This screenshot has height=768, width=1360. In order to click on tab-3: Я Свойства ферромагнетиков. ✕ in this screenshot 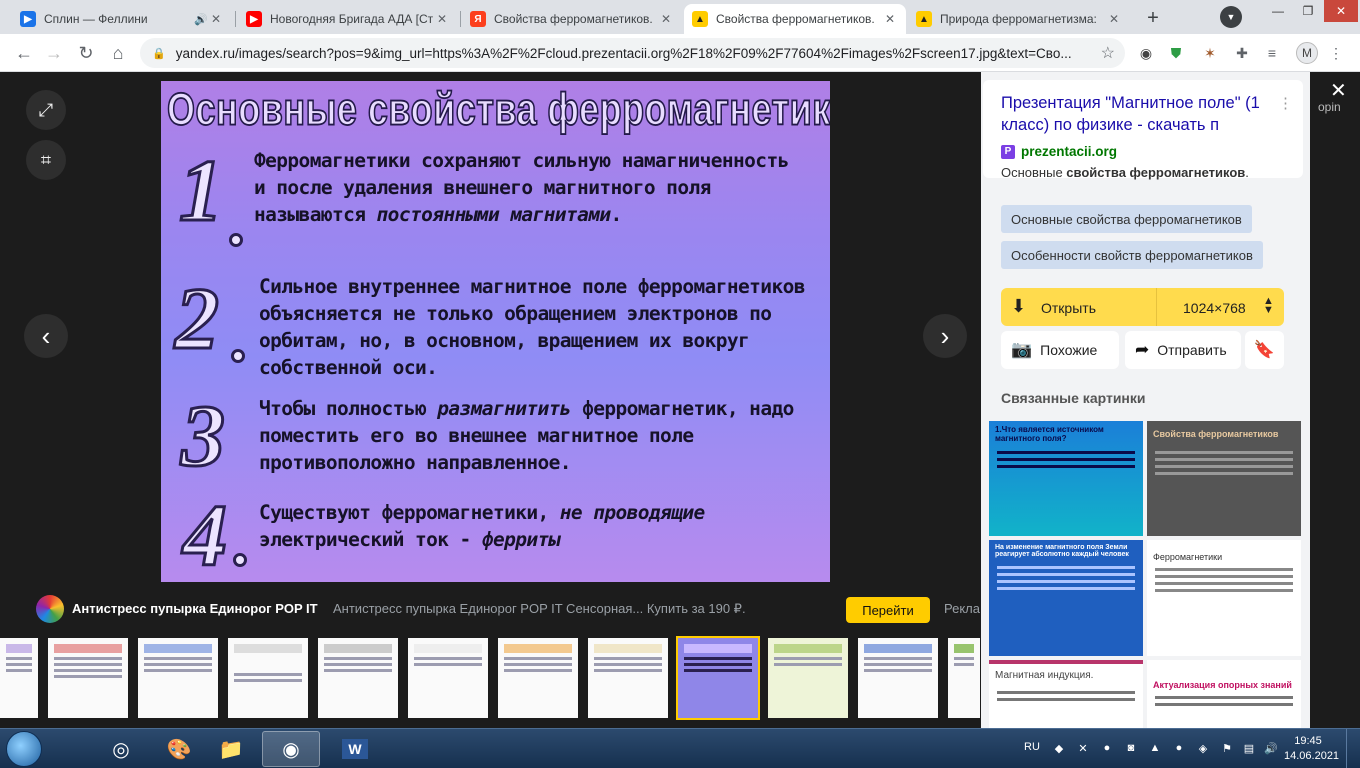, I will do `click(572, 19)`.